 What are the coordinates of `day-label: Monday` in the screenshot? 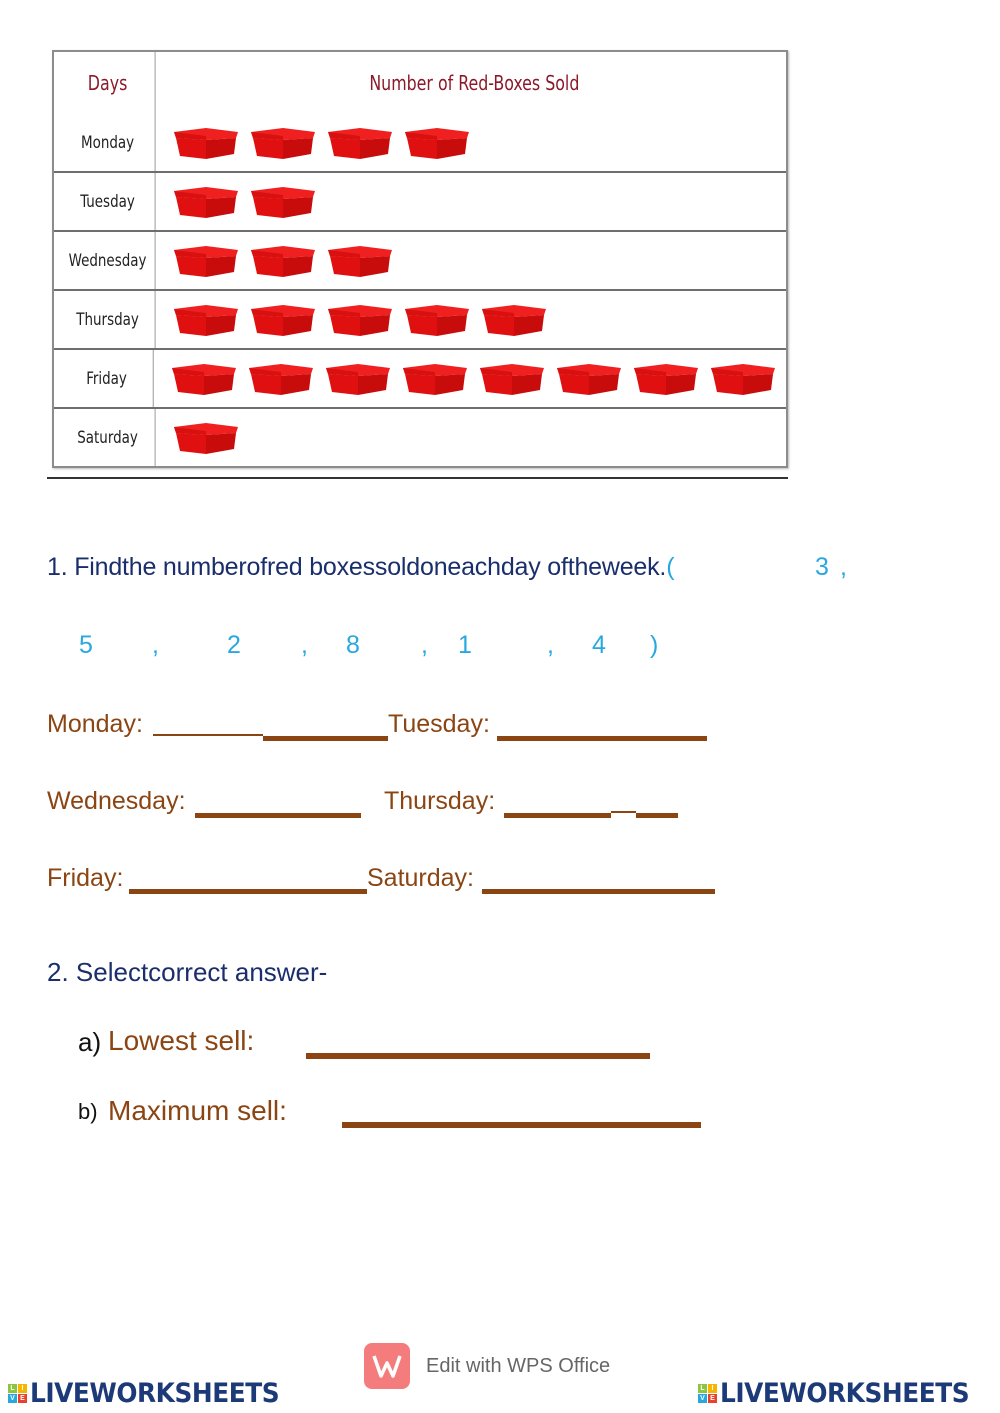 It's located at (108, 142).